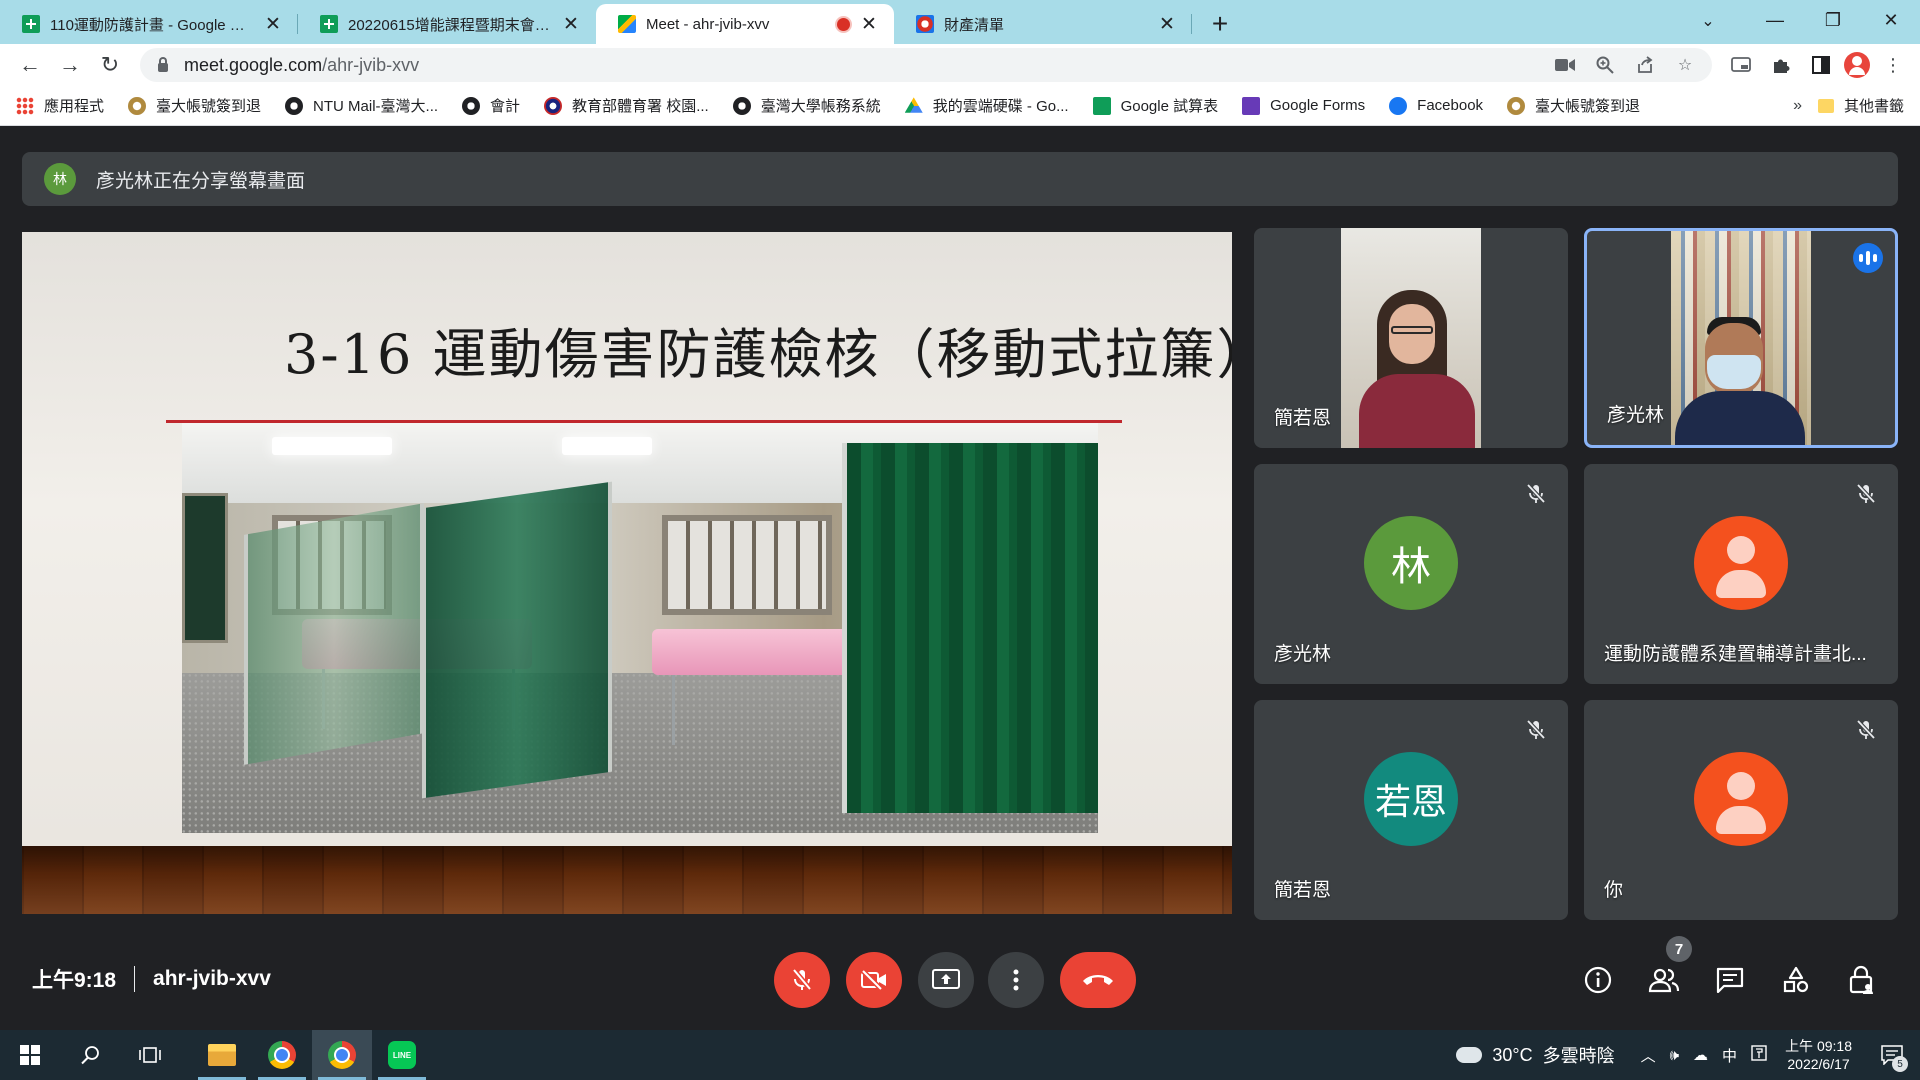  Describe the element at coordinates (745, 24) in the screenshot. I see `tab-meet: Meet - ahr-jvib-xvv ✕` at that location.